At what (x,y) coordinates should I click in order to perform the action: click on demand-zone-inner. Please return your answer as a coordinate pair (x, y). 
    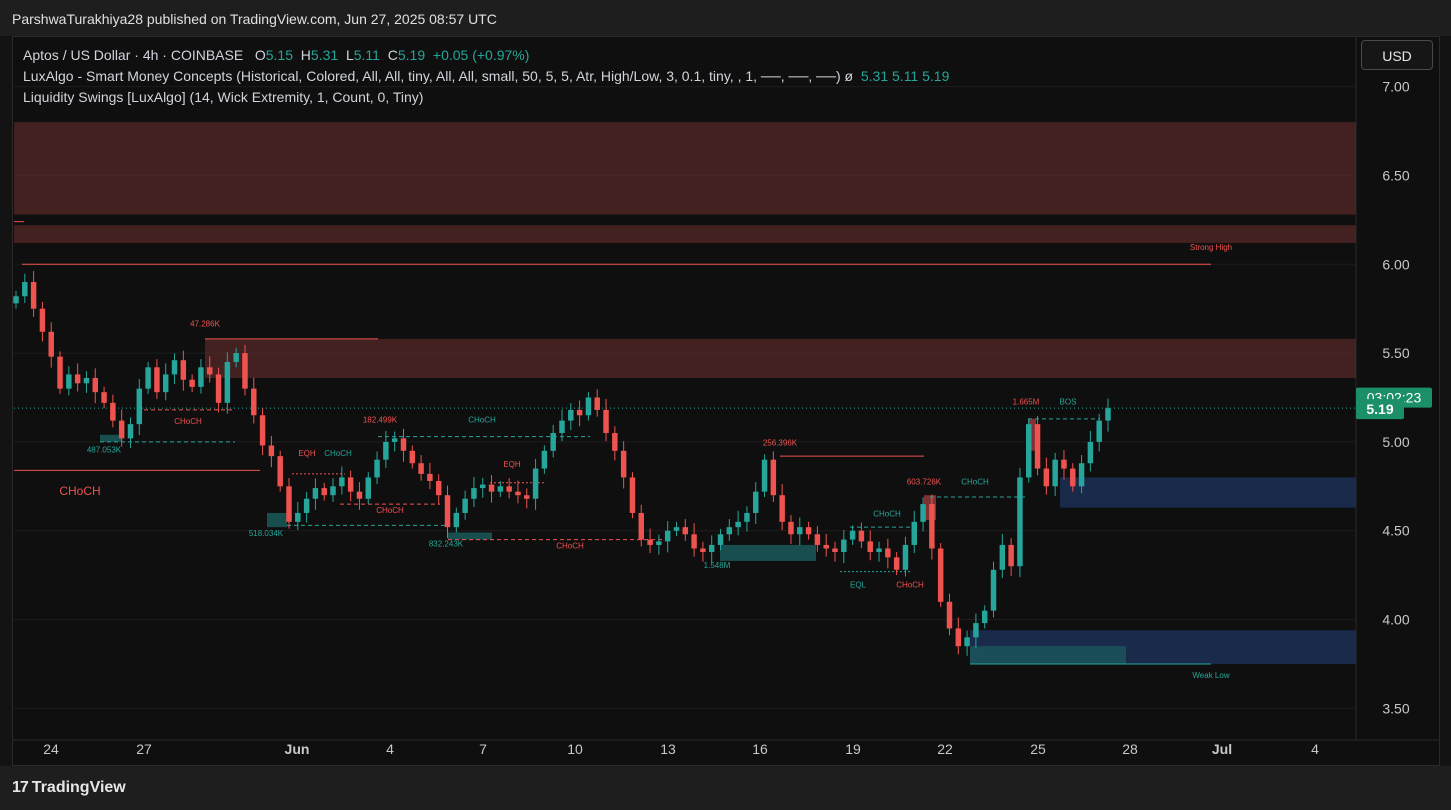
    Looking at the image, I should click on (1048, 655).